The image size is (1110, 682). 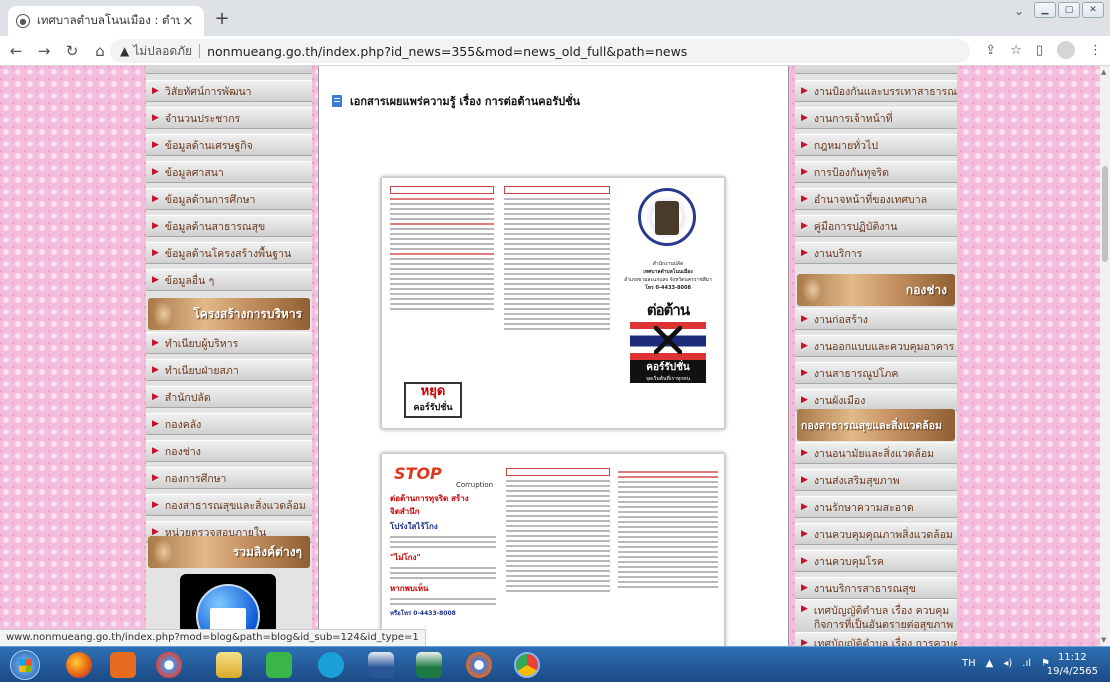 What do you see at coordinates (229, 424) in the screenshot?
I see `sidebar-item: ▶ กองคลัง` at bounding box center [229, 424].